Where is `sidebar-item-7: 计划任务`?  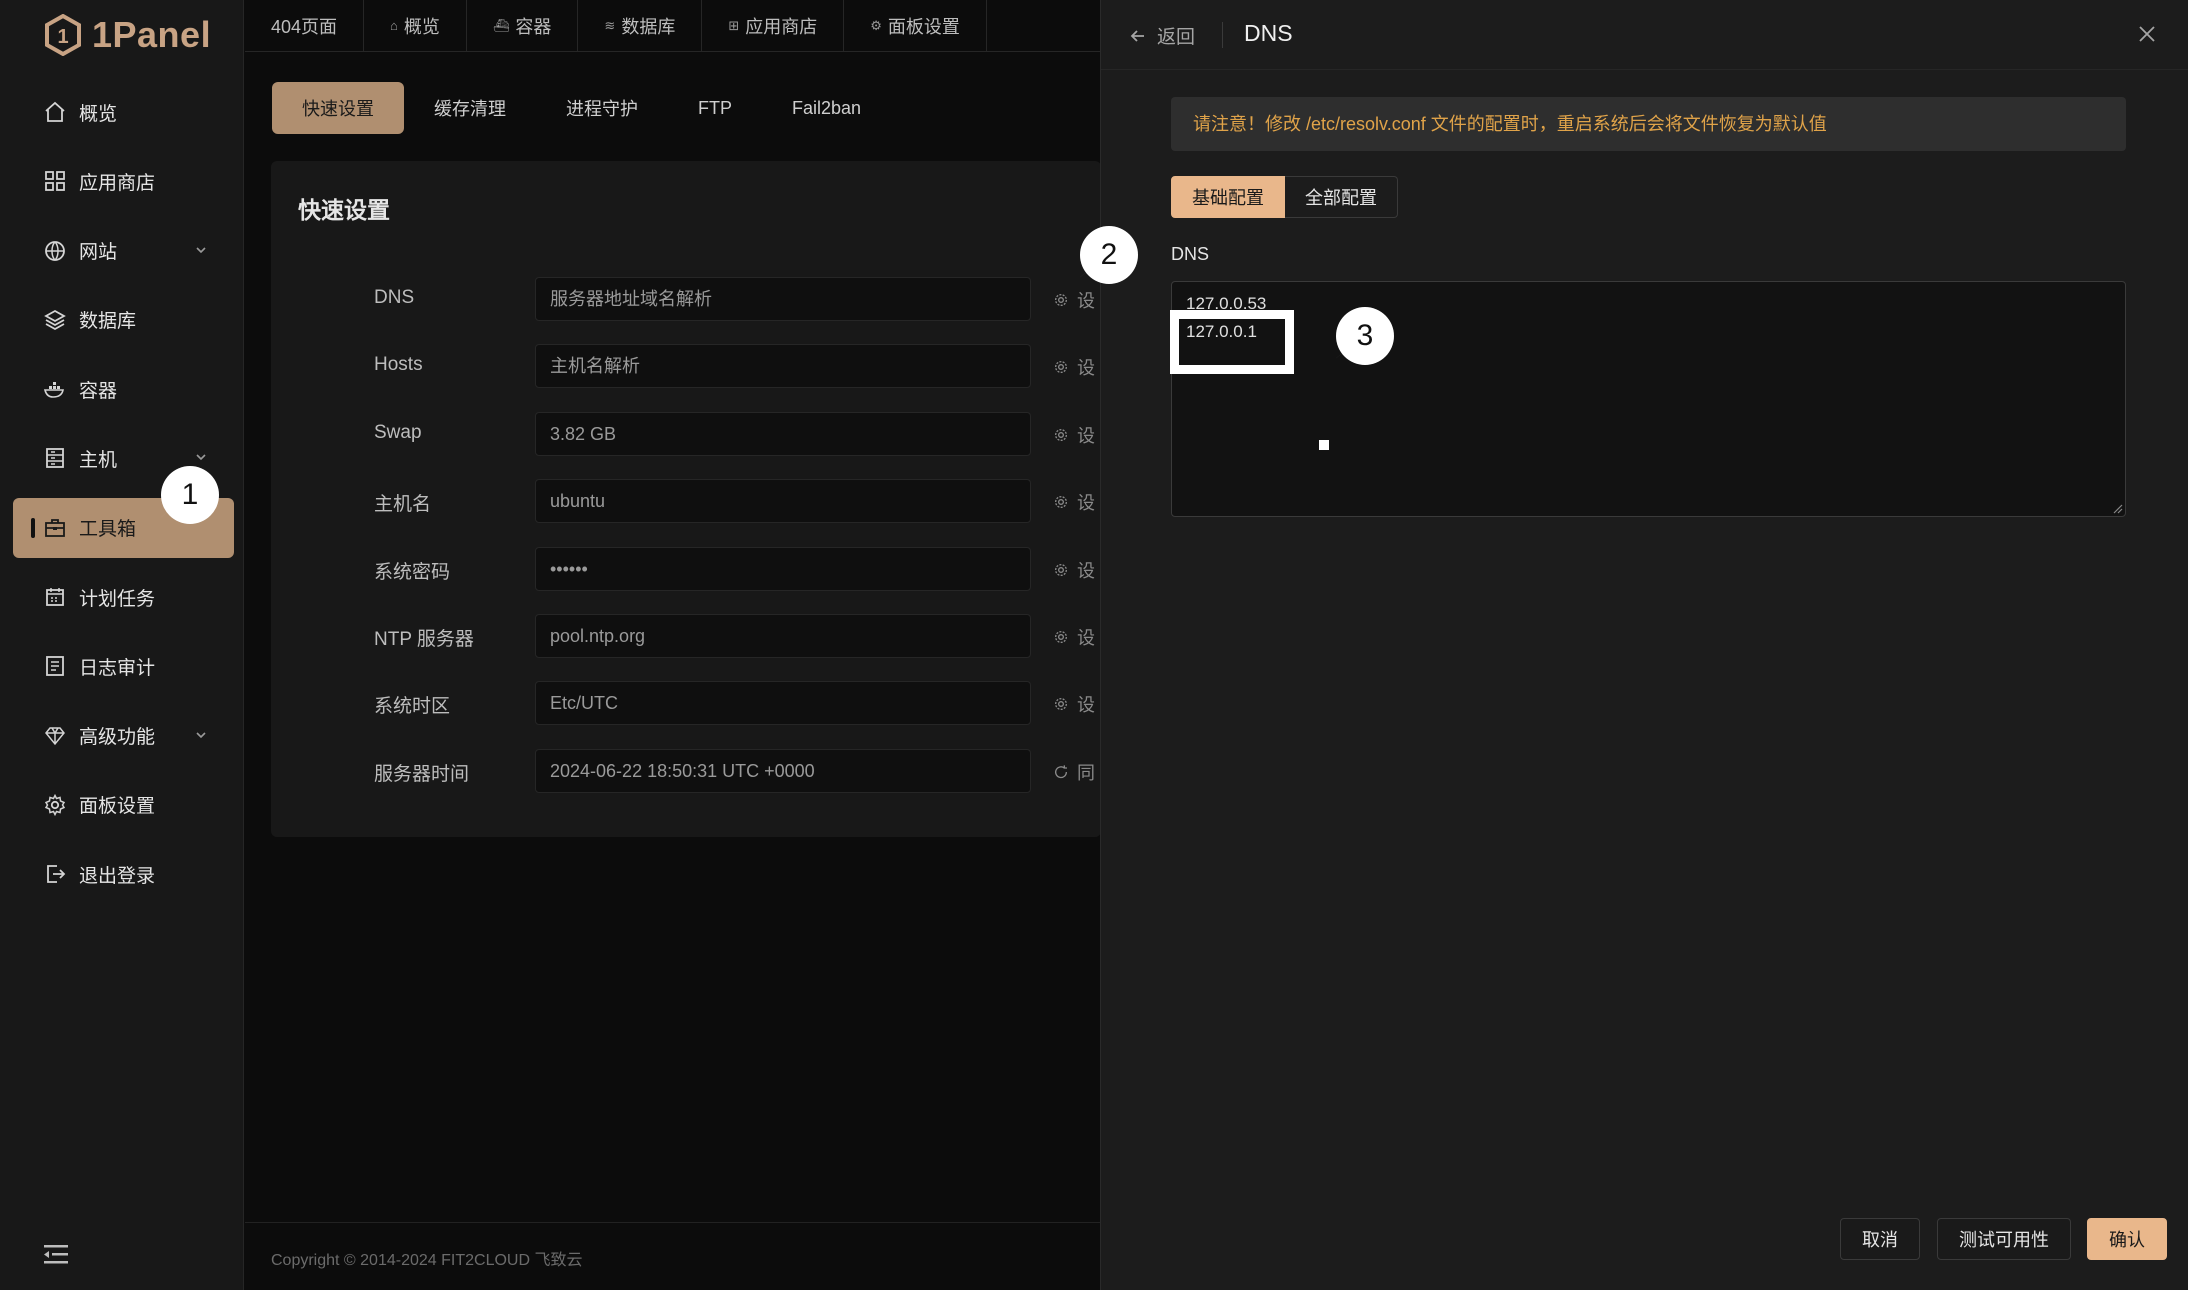 sidebar-item-7: 计划任务 is located at coordinates (123, 597).